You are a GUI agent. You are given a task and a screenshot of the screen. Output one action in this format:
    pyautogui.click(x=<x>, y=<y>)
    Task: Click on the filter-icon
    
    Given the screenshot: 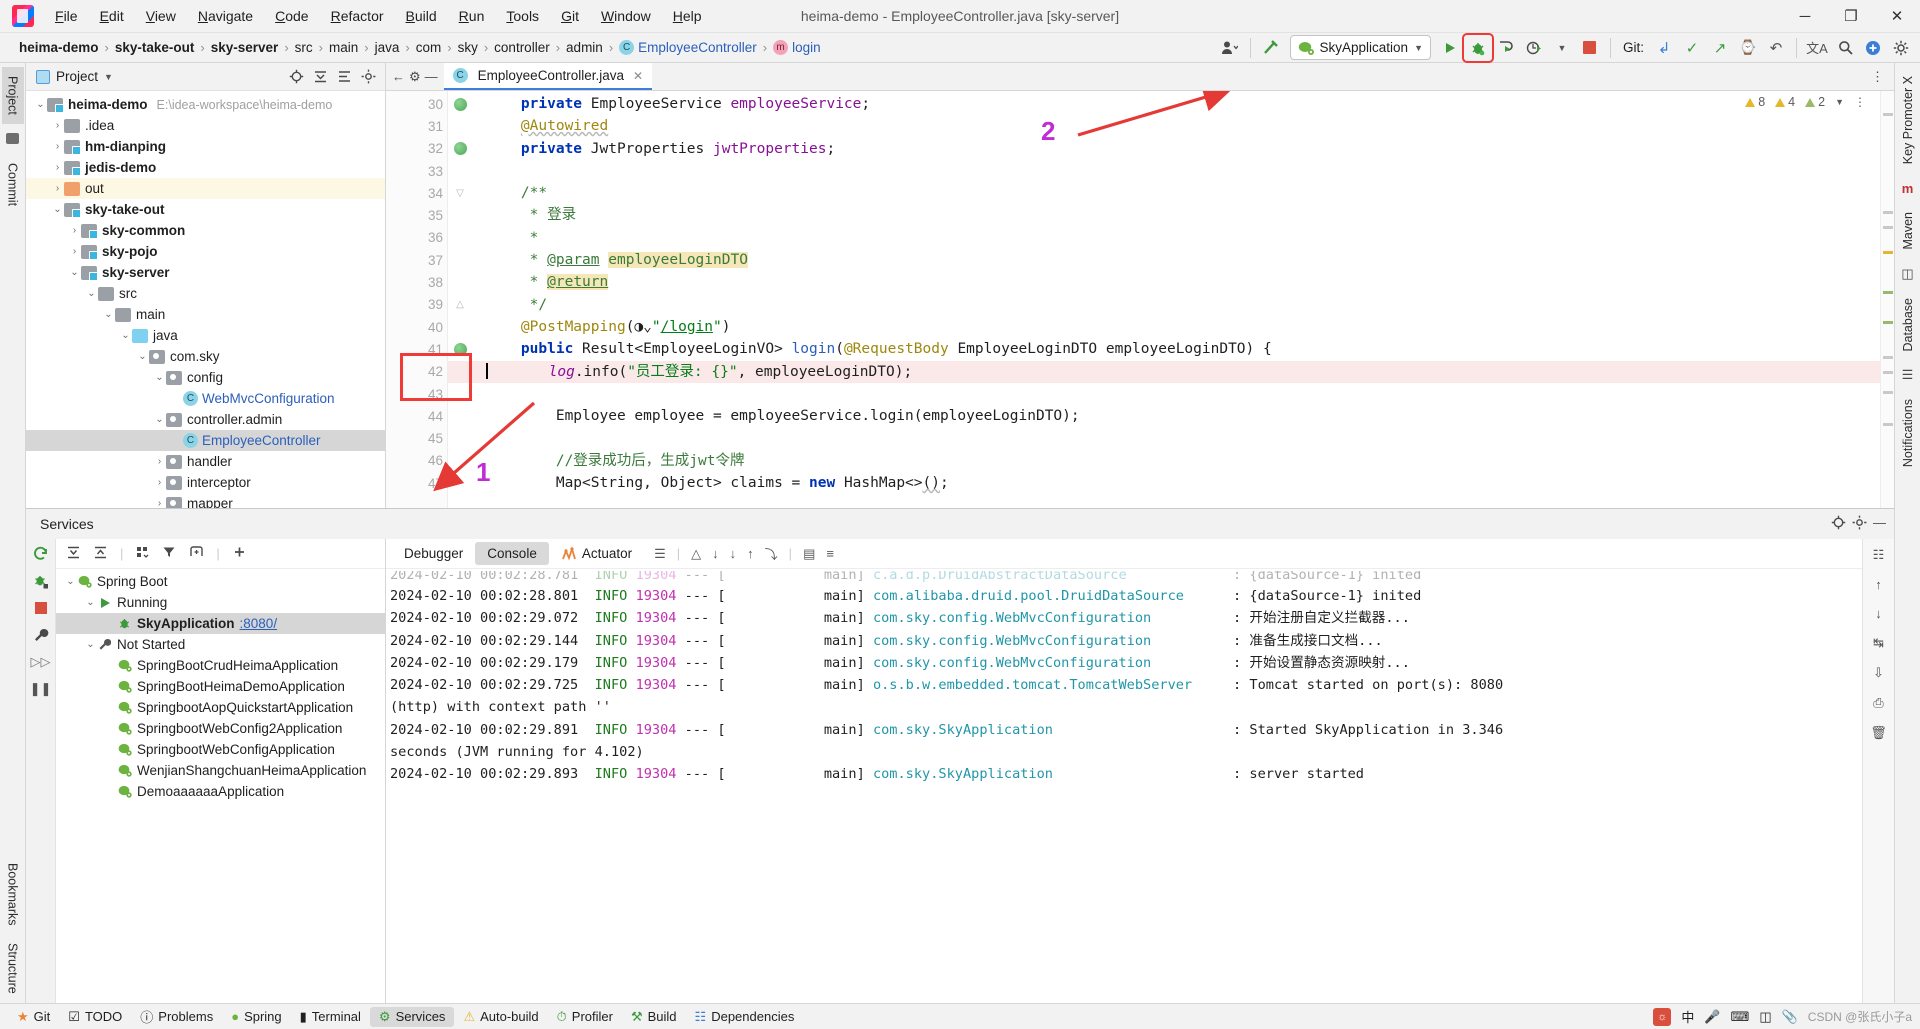 What is the action you would take?
    pyautogui.click(x=169, y=554)
    